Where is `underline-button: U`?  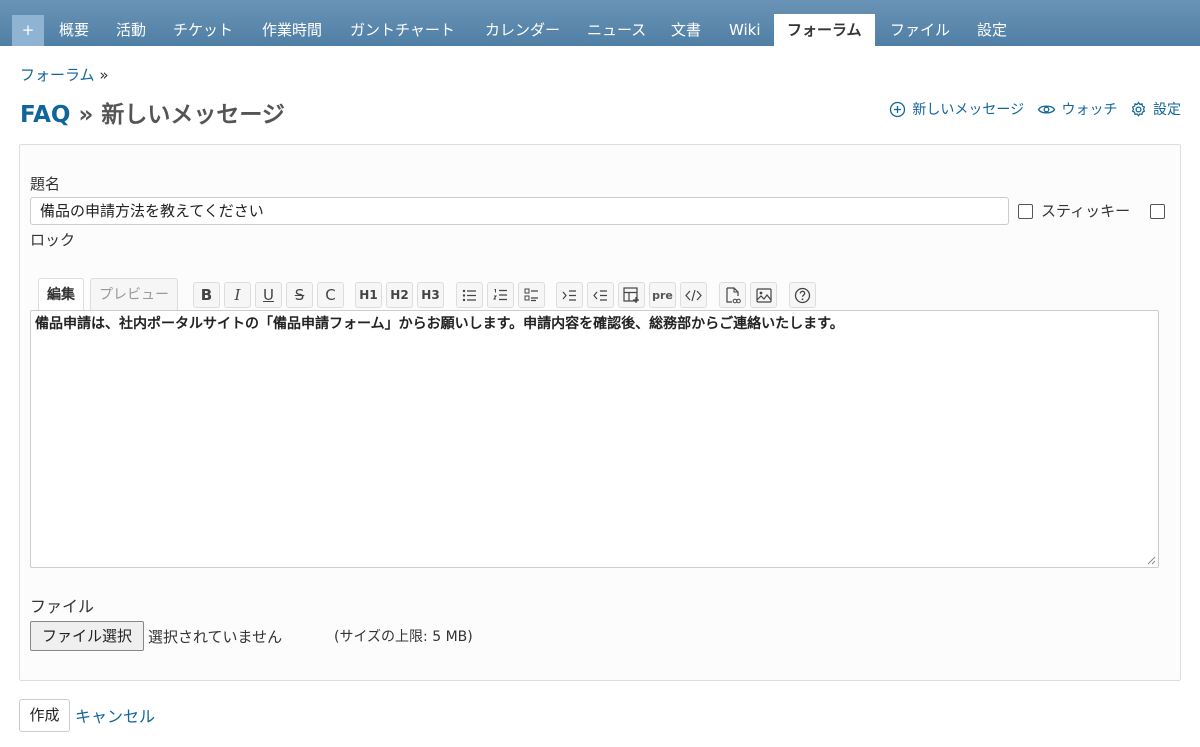
underline-button: U is located at coordinates (268, 295).